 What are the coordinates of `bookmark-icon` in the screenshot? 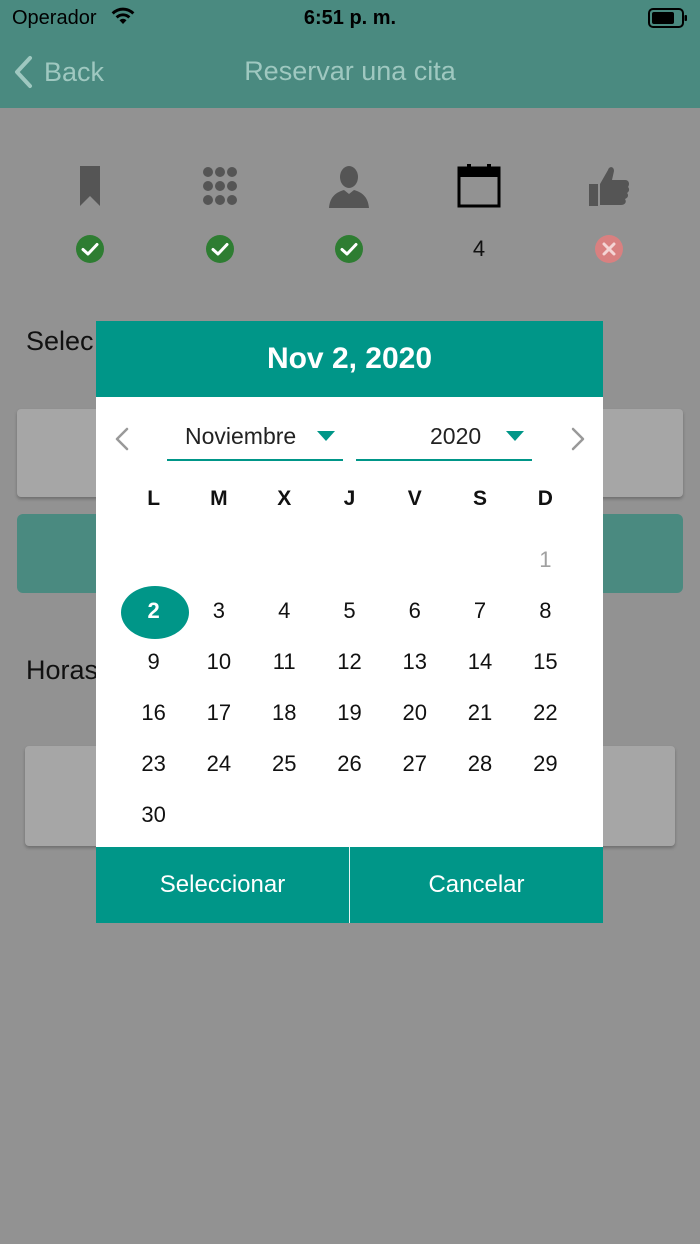 It's located at (90, 186).